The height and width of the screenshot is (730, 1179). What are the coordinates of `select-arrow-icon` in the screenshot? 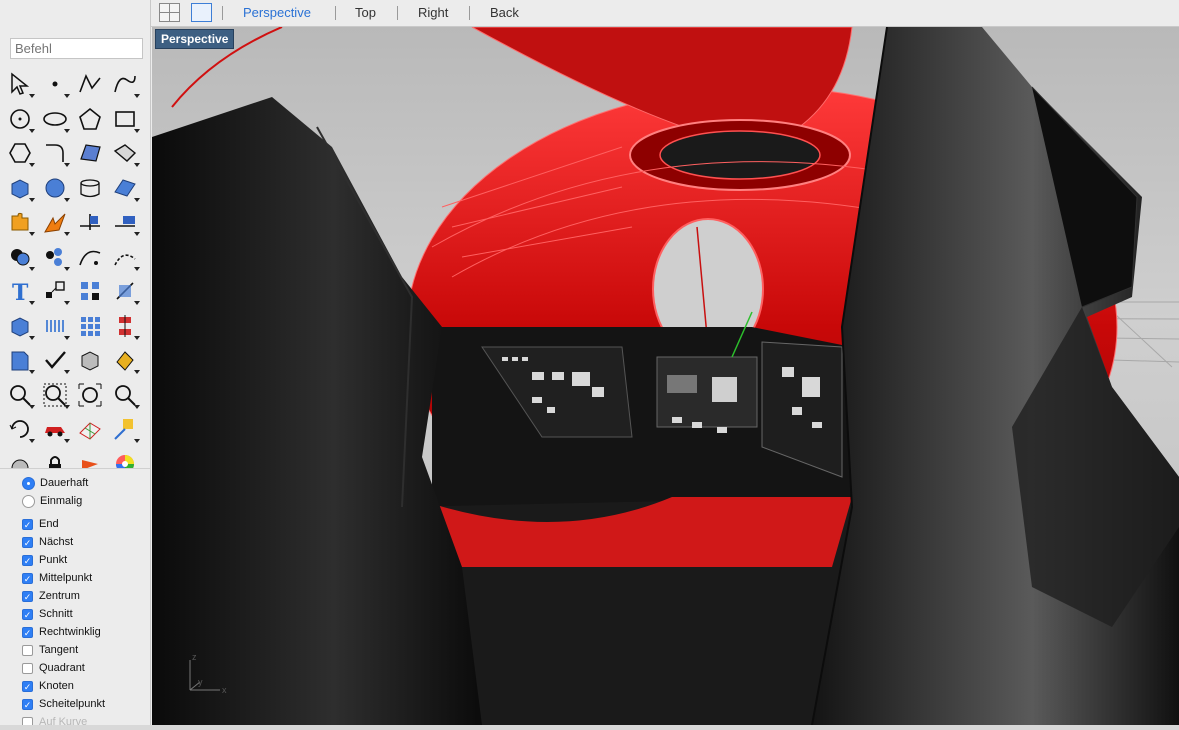 It's located at (20, 84).